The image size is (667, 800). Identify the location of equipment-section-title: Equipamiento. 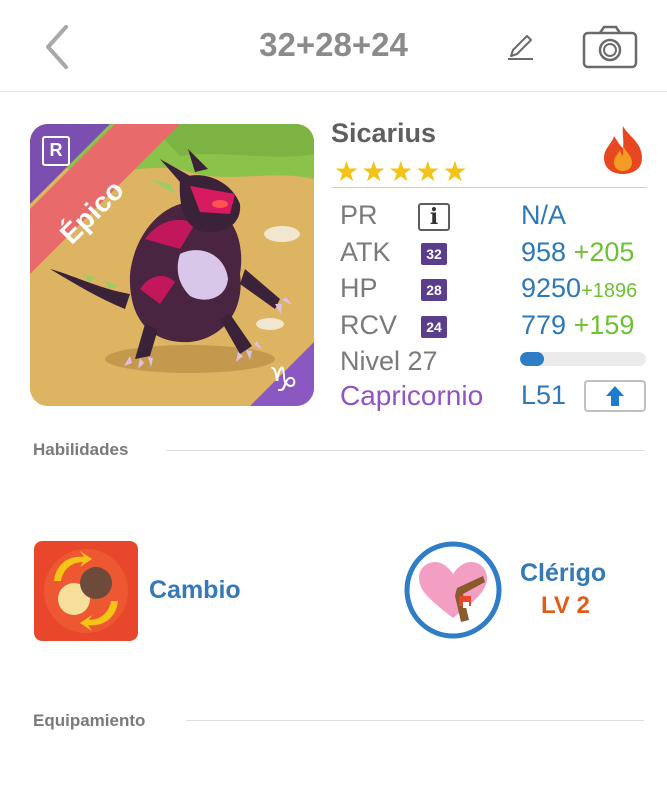
(89, 720).